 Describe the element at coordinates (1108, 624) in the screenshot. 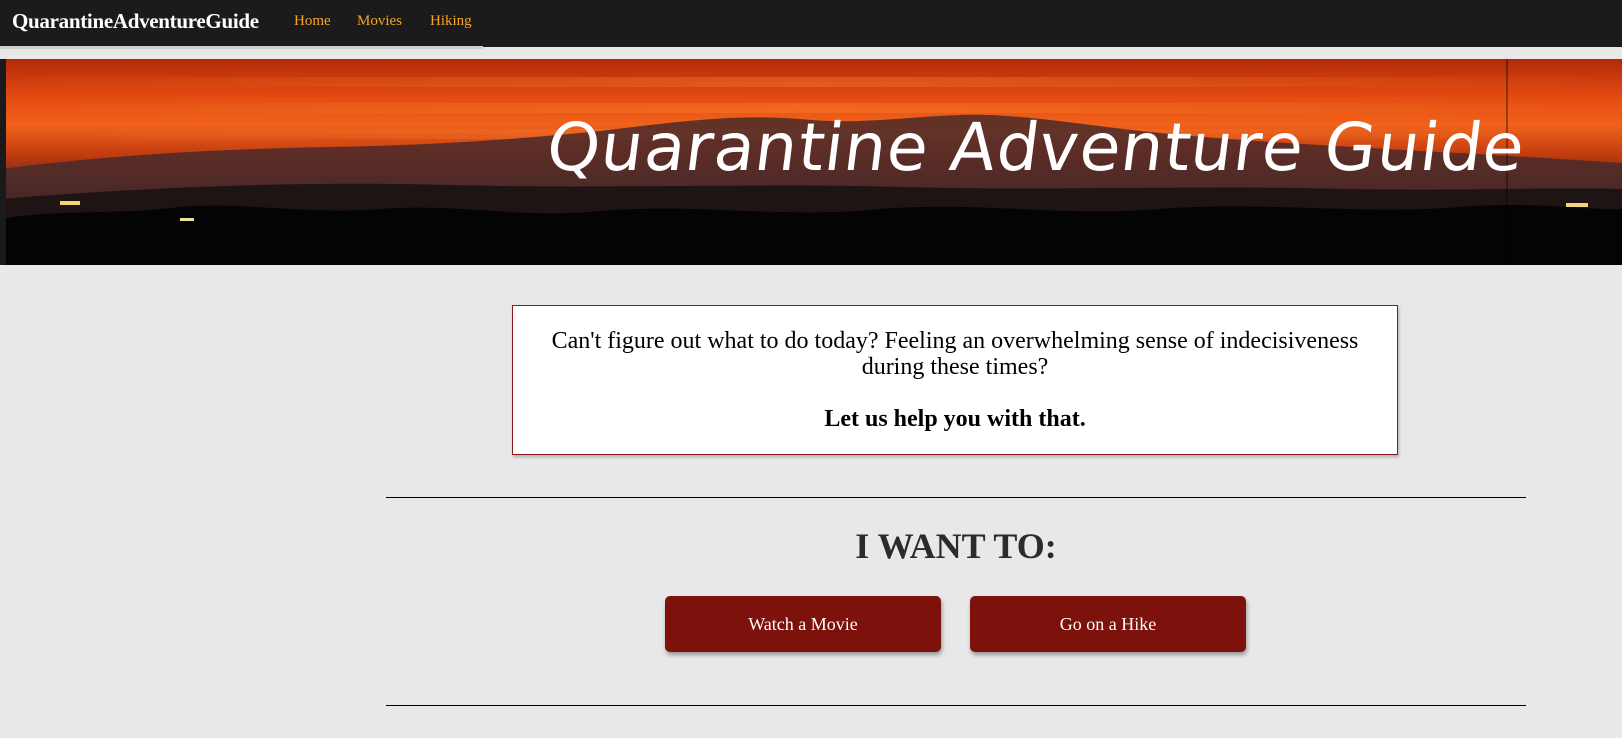

I see `go-on-hike-button: Go on a Hike` at that location.